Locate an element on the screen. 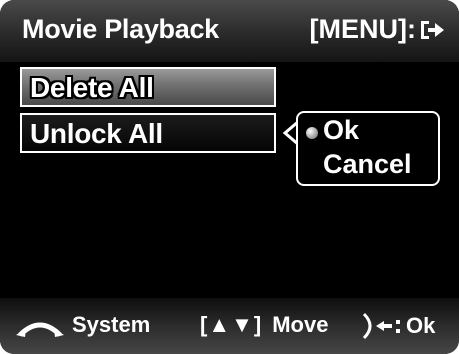  mode-dial-icon is located at coordinates (40, 329).